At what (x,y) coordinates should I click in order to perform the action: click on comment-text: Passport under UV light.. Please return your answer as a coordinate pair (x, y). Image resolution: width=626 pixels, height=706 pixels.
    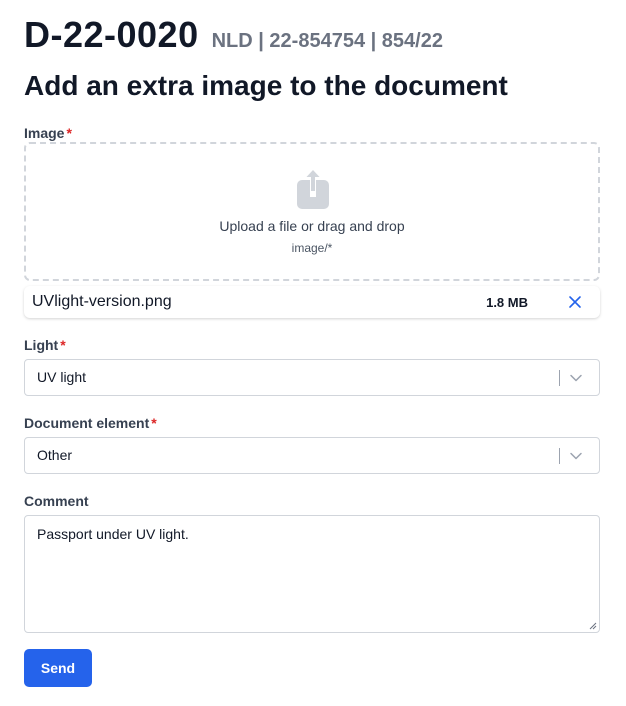
    Looking at the image, I should click on (113, 534).